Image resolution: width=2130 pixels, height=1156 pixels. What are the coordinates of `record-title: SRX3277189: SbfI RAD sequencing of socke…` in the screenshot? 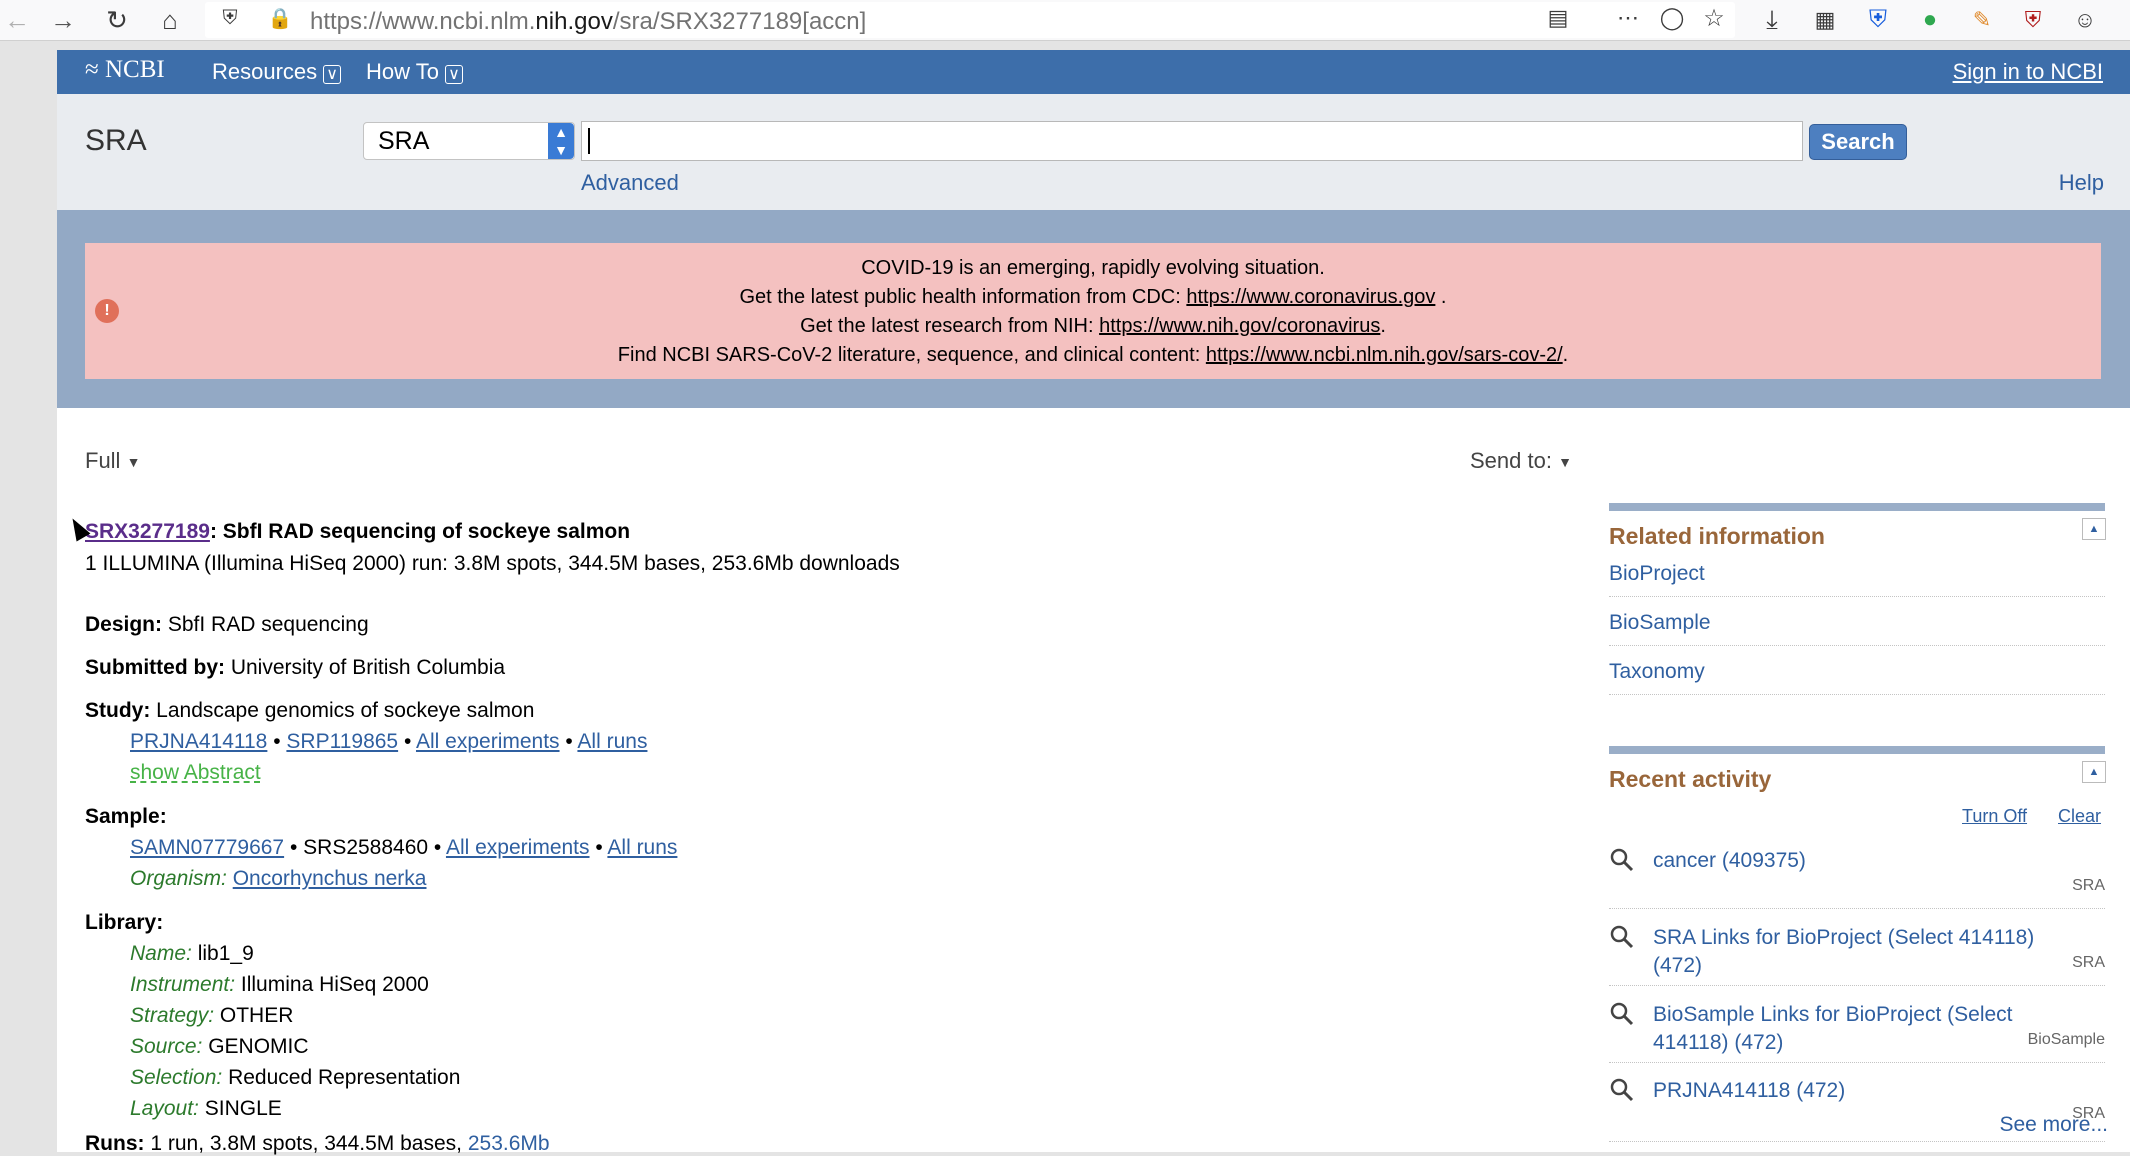 It's located at (357, 532).